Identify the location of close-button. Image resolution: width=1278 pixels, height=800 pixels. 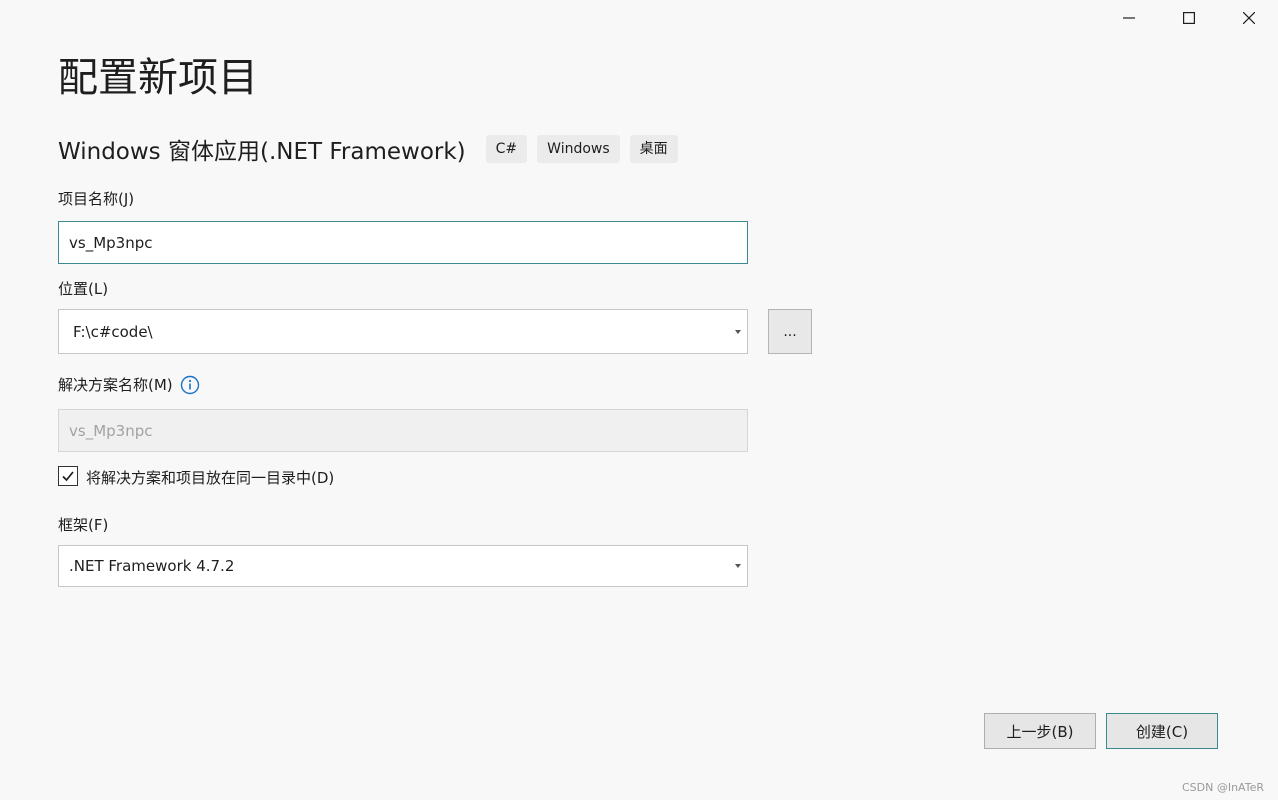
(1248, 18).